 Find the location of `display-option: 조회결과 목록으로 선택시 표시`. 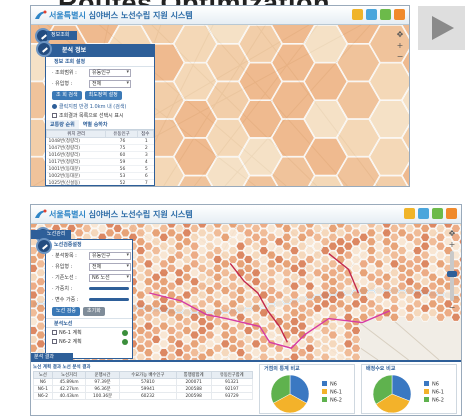

display-option: 조회결과 목록으로 선택시 표시 is located at coordinates (100, 115).